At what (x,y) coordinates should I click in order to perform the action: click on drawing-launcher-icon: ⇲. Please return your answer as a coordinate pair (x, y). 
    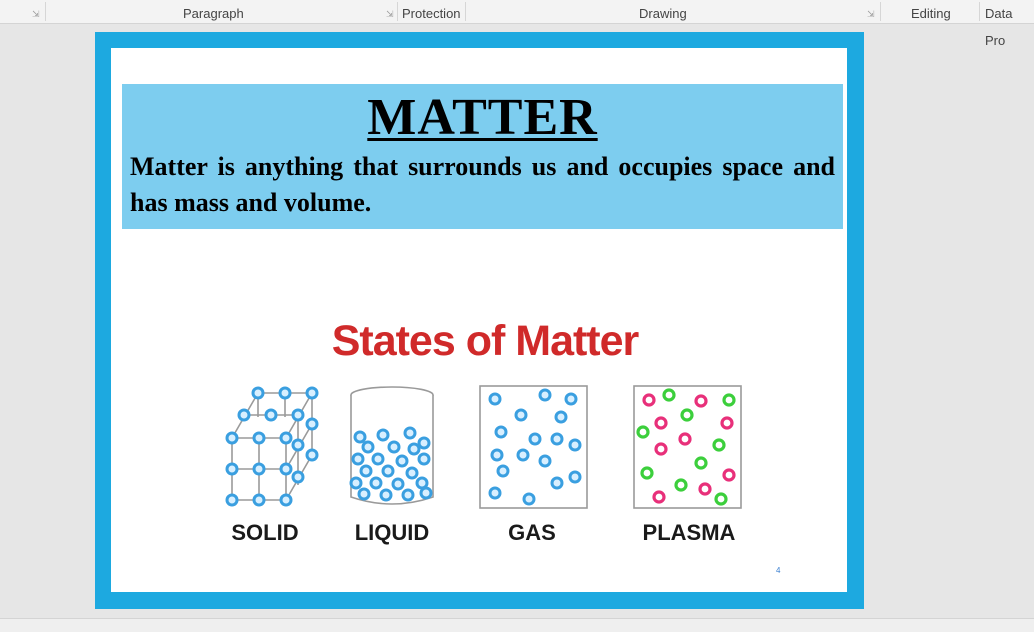
    Looking at the image, I should click on (871, 14).